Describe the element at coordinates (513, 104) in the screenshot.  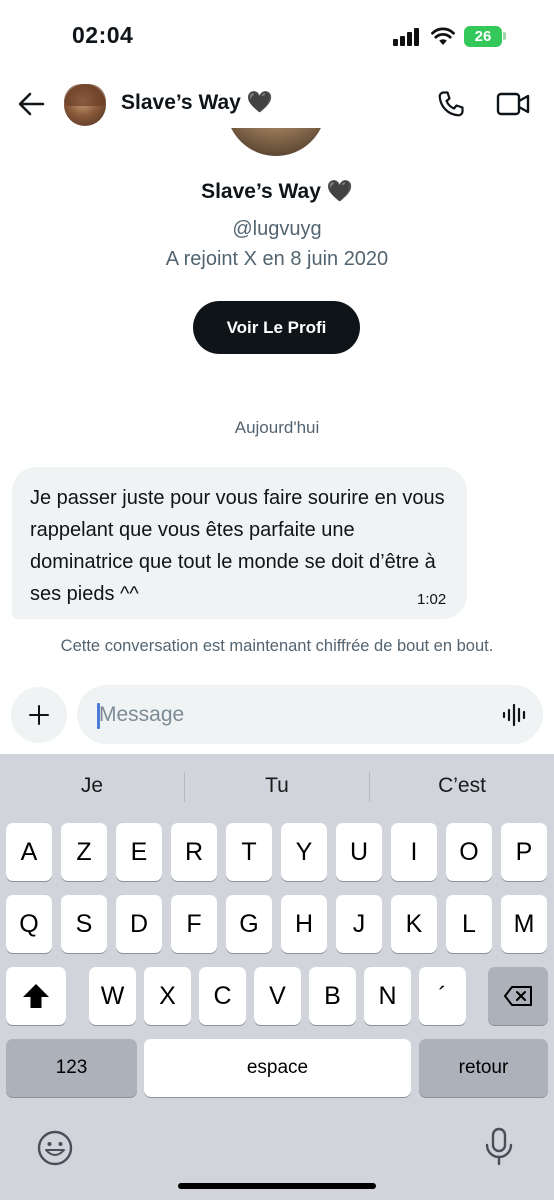
I see `video-camera-icon` at that location.